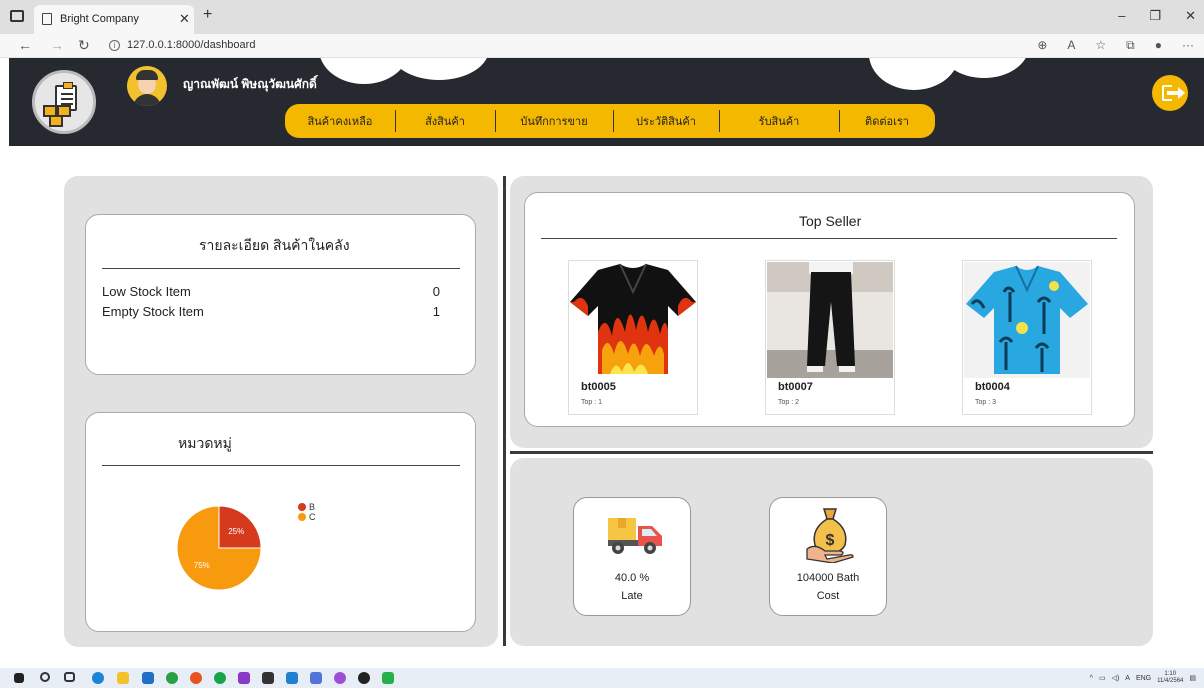 The image size is (1204, 688). Describe the element at coordinates (98, 678) in the screenshot. I see `edge-icon` at that location.